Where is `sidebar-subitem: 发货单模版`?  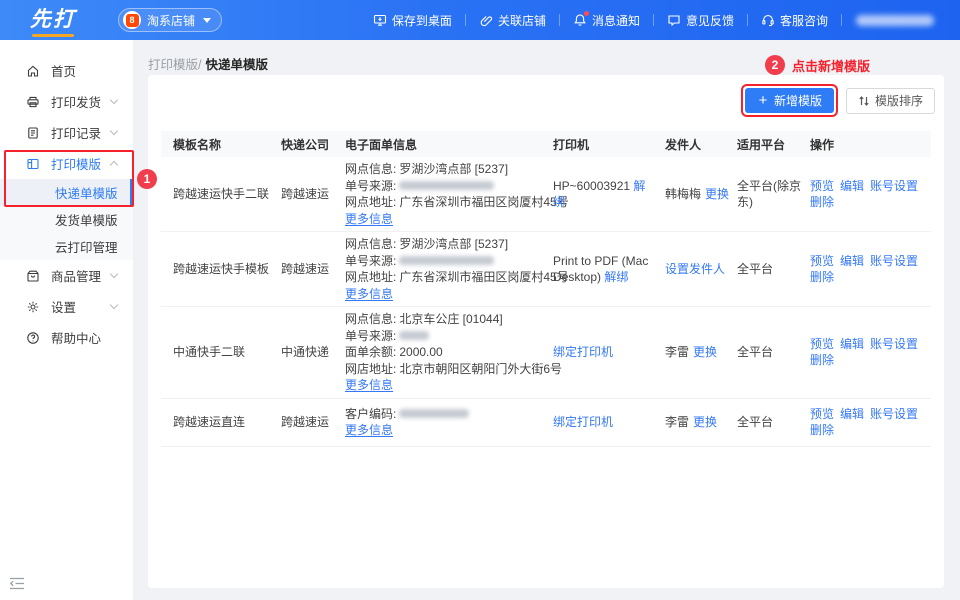
sidebar-subitem: 发货单模版 is located at coordinates (66, 219).